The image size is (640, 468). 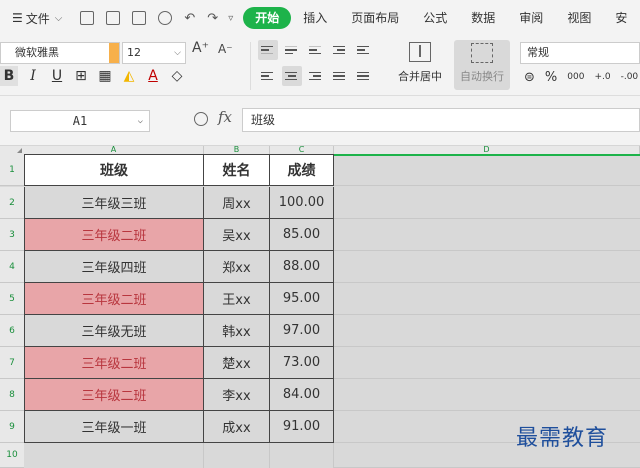 What do you see at coordinates (364, 76) in the screenshot?
I see `distributed-button` at bounding box center [364, 76].